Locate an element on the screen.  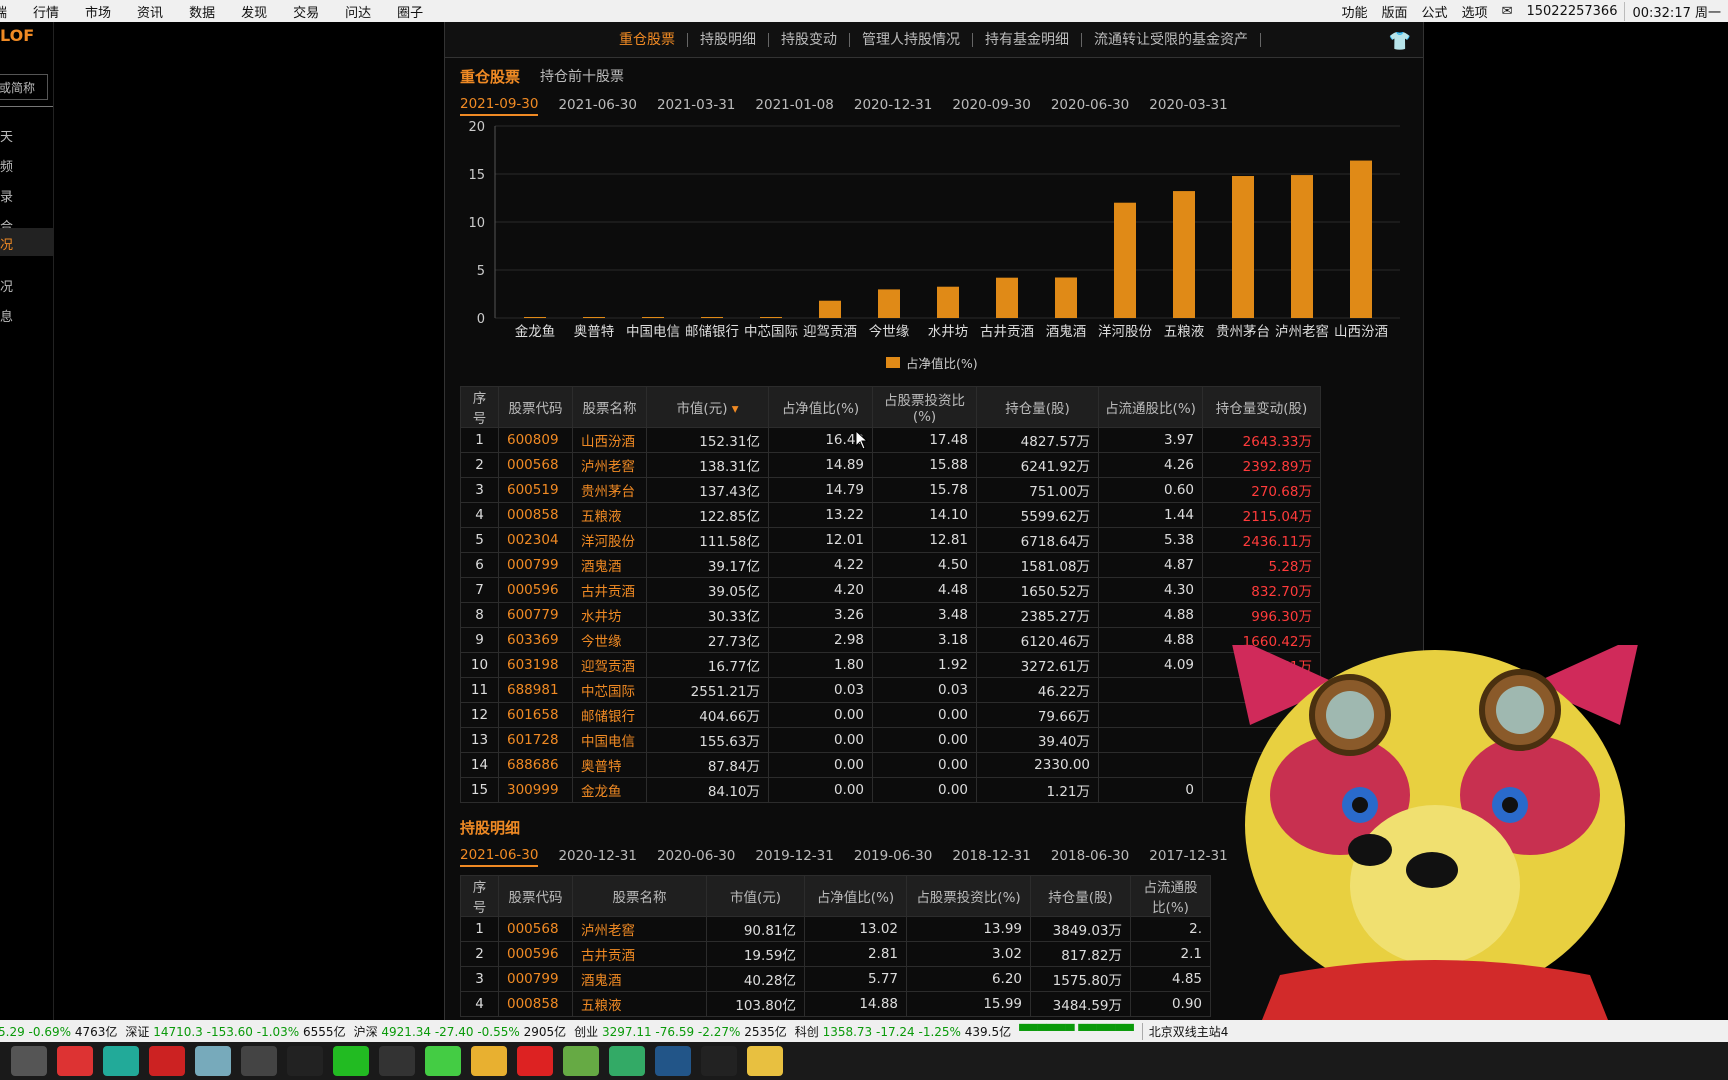
column-header: 股票代码 is located at coordinates (535, 407).